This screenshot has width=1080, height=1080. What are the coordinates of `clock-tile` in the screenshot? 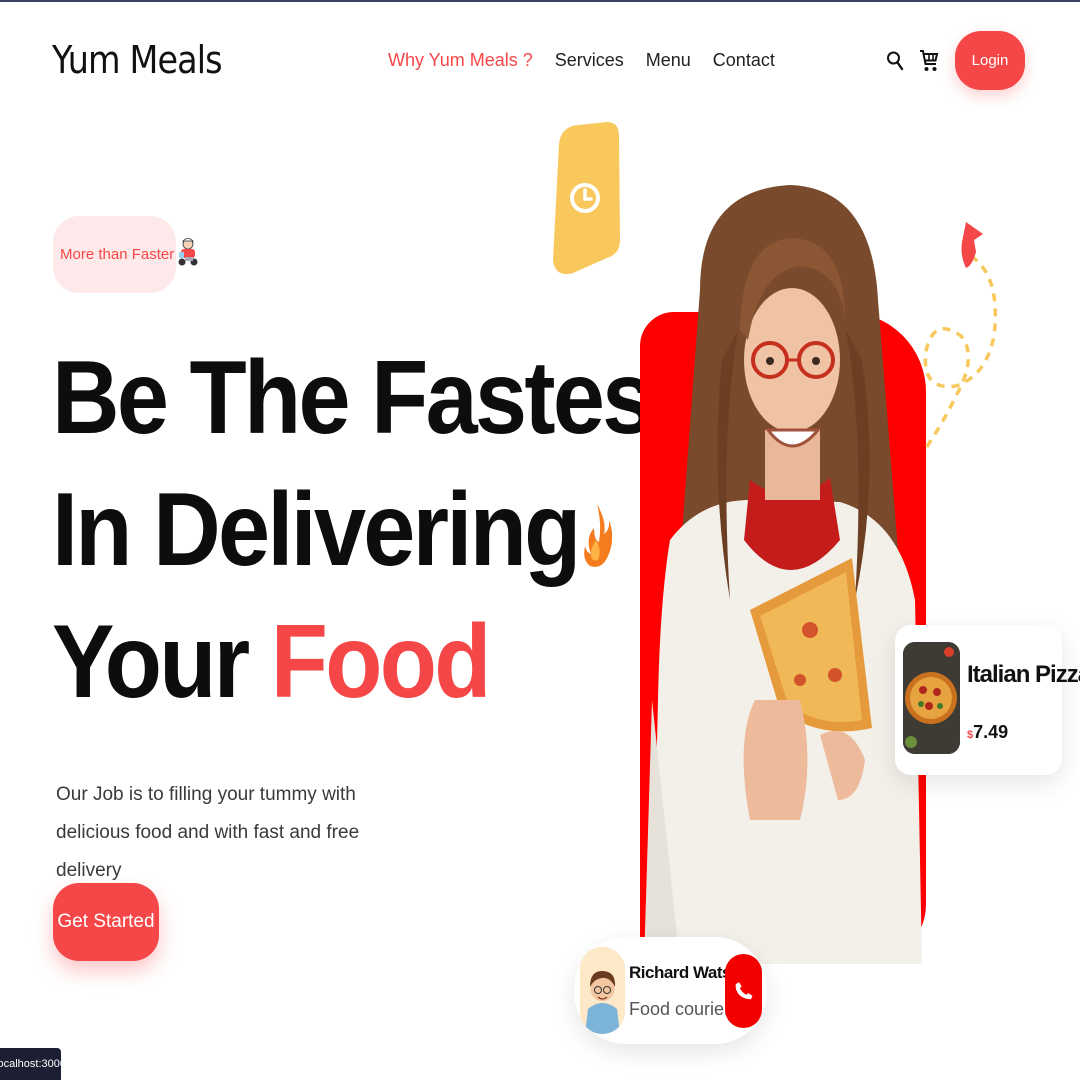 It's located at (585, 198).